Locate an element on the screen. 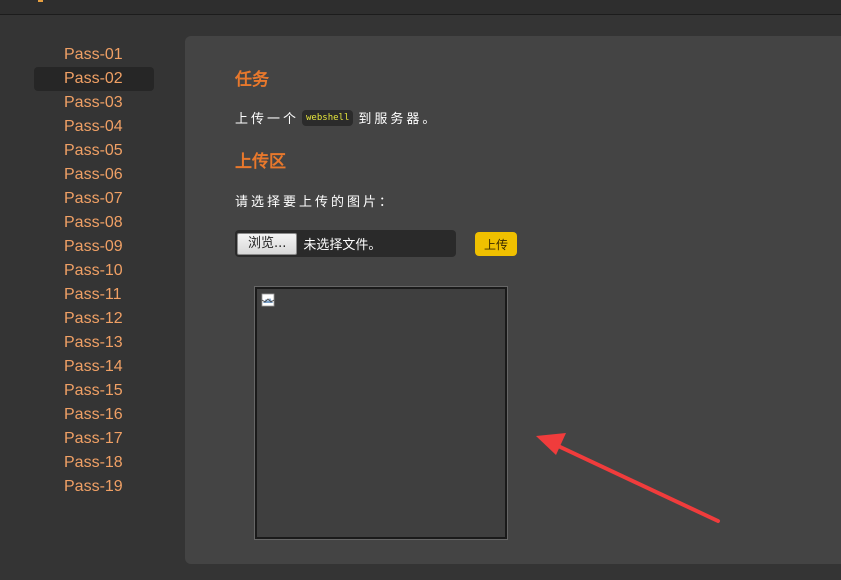 The image size is (841, 580). task-text-before: 上传一个 is located at coordinates (267, 118).